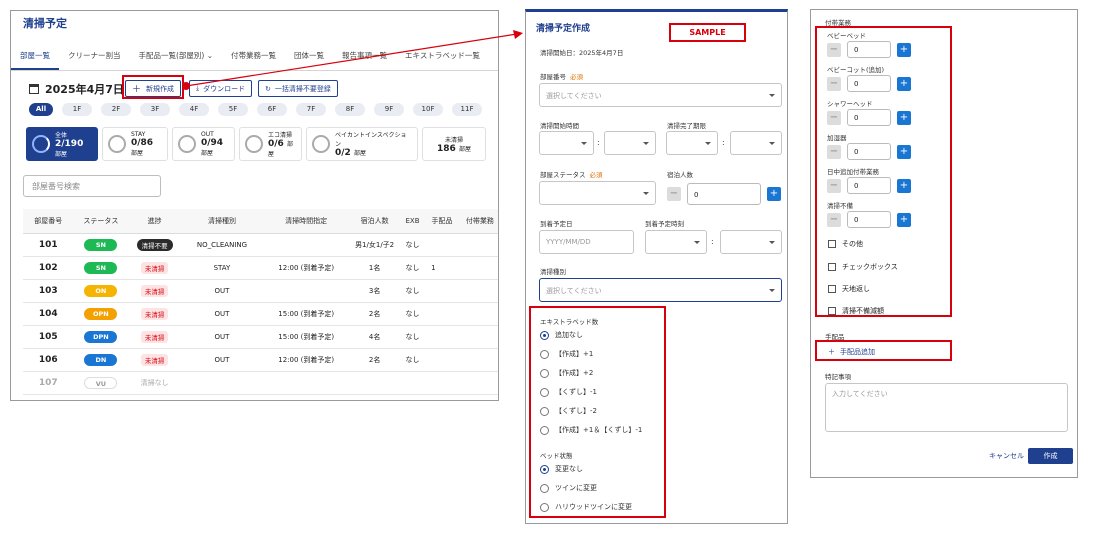 This screenshot has width=1105, height=534. Describe the element at coordinates (92, 186) in the screenshot. I see `room-search-input: 部屋番号検索` at that location.